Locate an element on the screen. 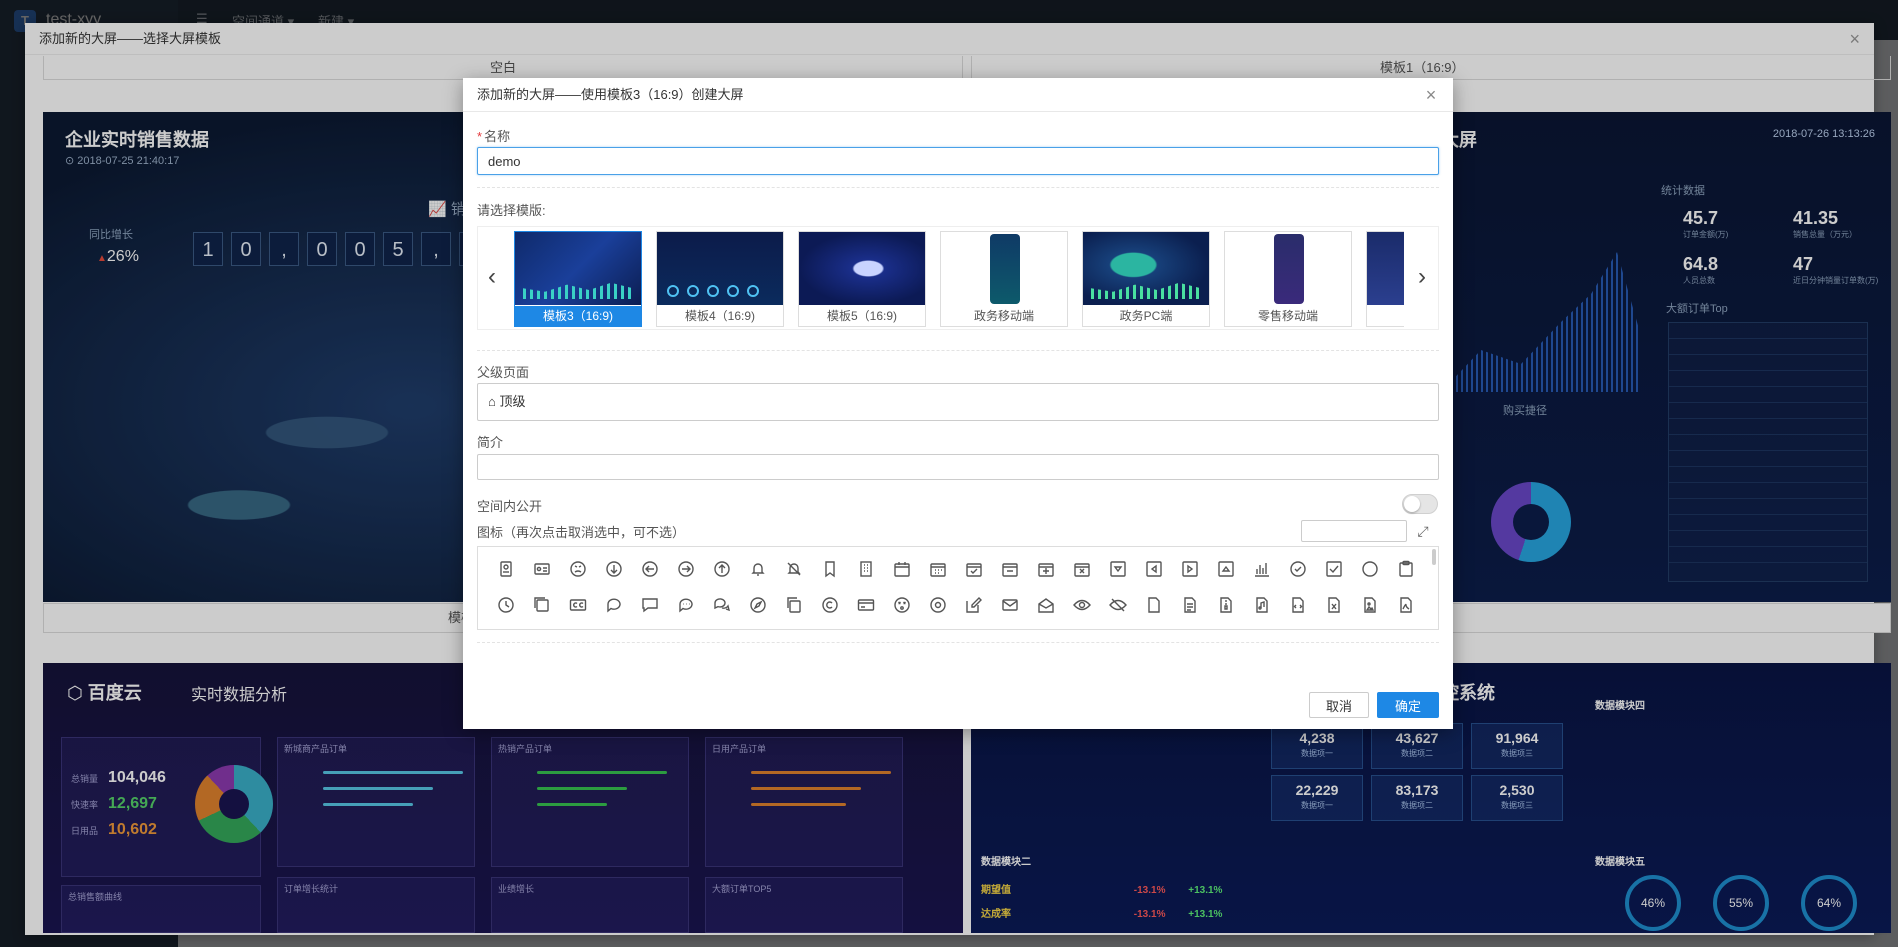  clipboard-icon is located at coordinates (1406, 569).